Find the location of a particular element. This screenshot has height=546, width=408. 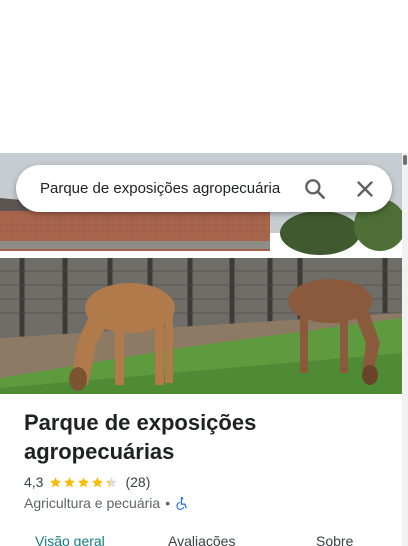

review-count: (28) is located at coordinates (137, 482).